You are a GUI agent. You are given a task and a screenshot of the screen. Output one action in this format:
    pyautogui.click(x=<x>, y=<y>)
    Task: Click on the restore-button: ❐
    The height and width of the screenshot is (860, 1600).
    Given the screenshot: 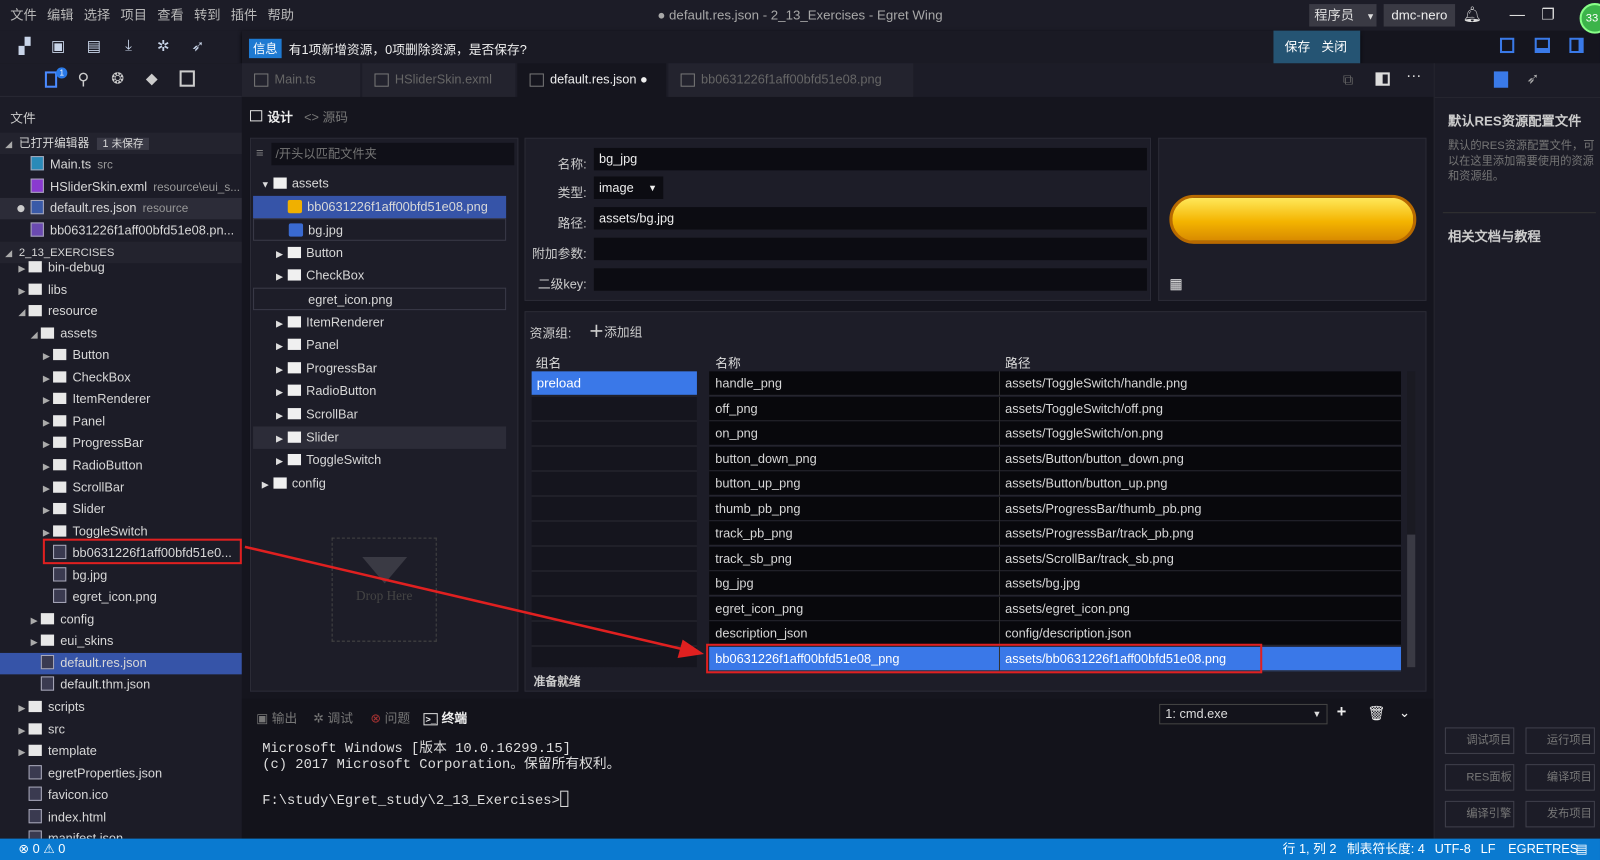 What is the action you would take?
    pyautogui.click(x=1548, y=15)
    